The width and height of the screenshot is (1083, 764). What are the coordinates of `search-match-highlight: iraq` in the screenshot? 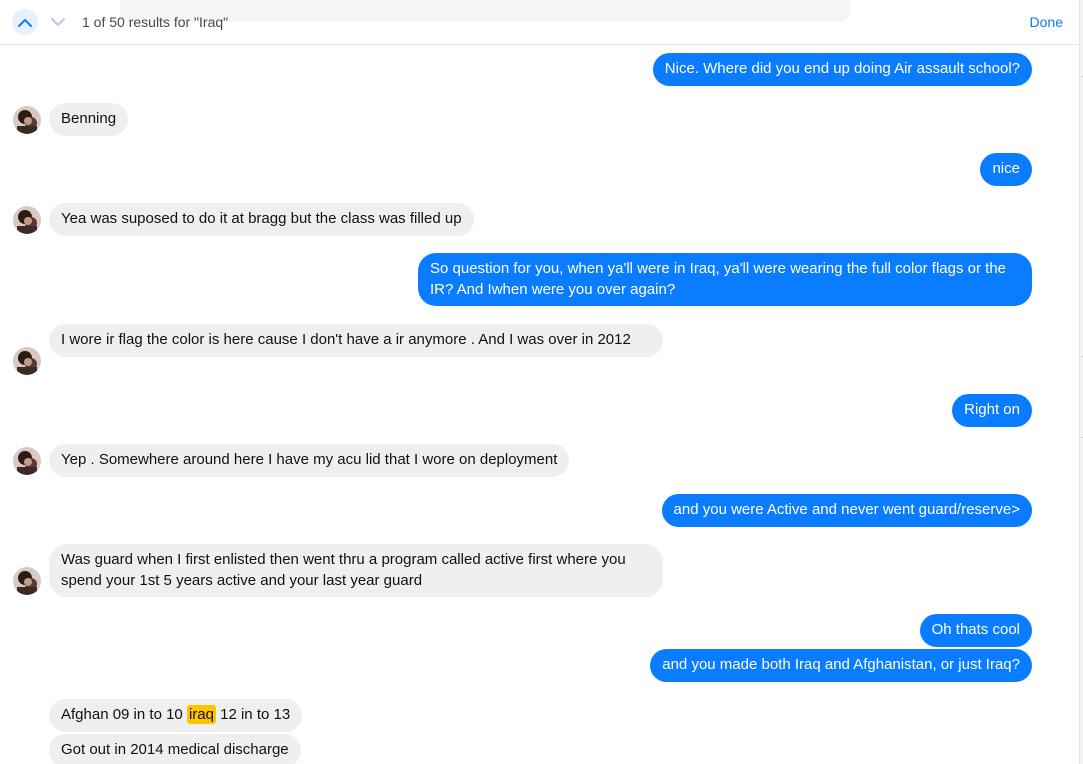 It's located at (201, 714).